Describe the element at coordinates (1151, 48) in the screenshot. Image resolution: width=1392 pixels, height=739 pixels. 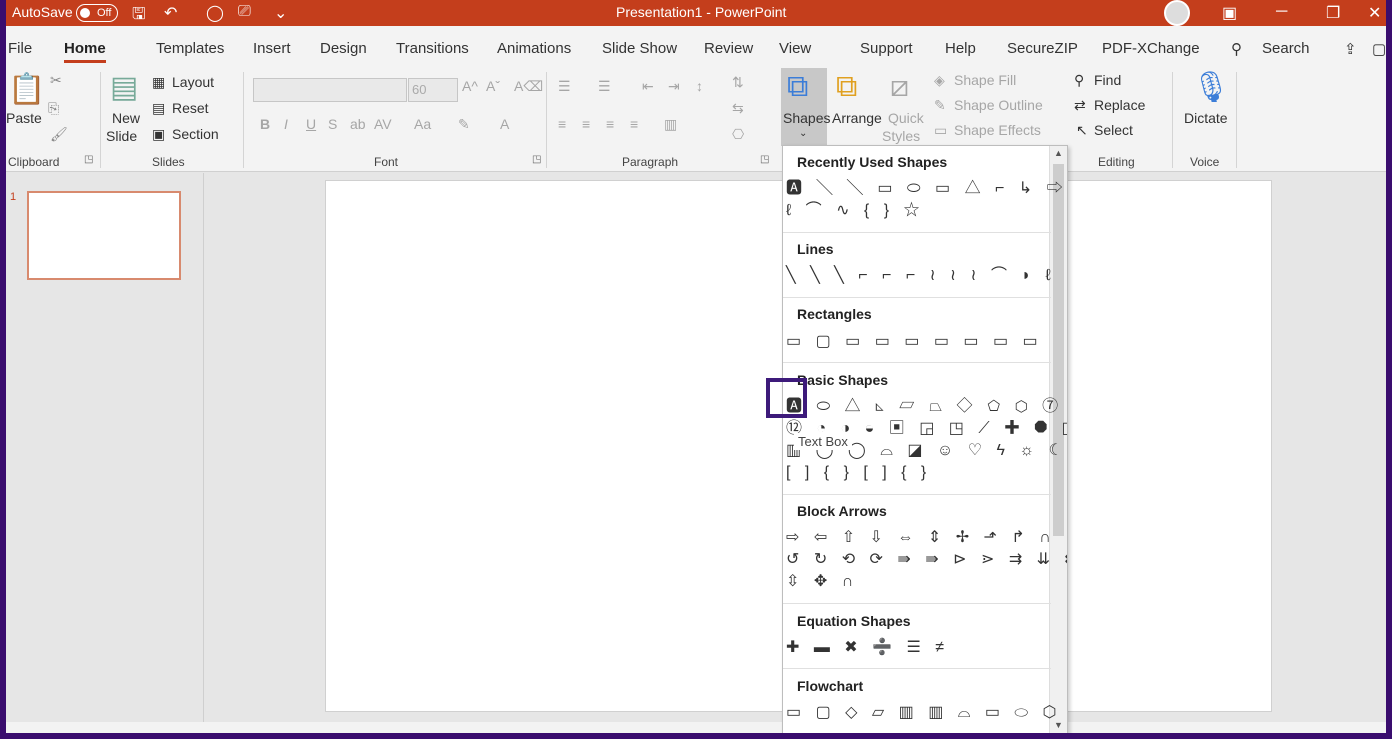
I see `tab-pdf-xchange: PDF-XChange` at that location.